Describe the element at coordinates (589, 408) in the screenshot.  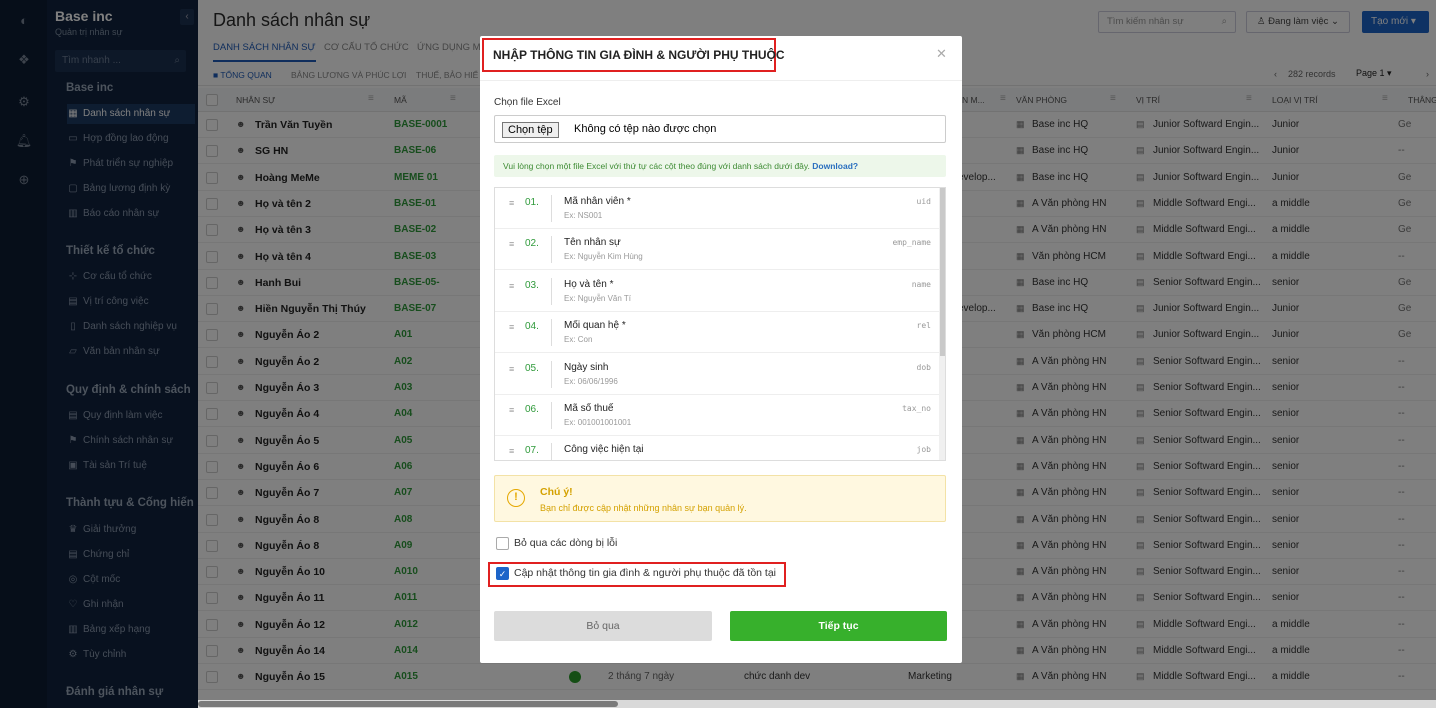
I see `column-label: Mã số thuế` at that location.